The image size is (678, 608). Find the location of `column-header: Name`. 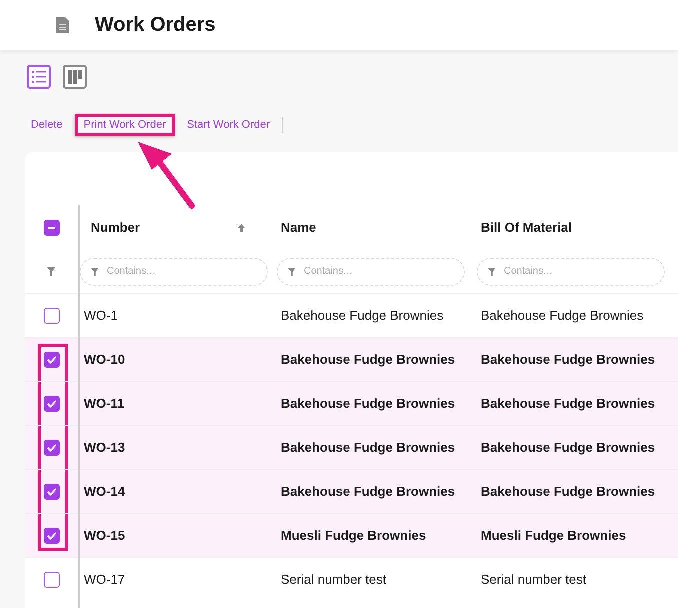

column-header: Name is located at coordinates (375, 227).